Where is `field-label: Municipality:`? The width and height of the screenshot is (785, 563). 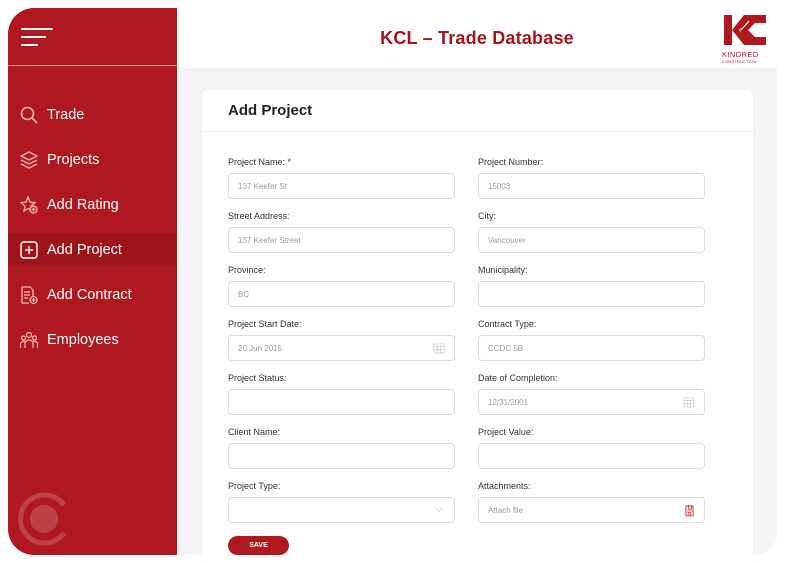
field-label: Municipality: is located at coordinates (503, 270).